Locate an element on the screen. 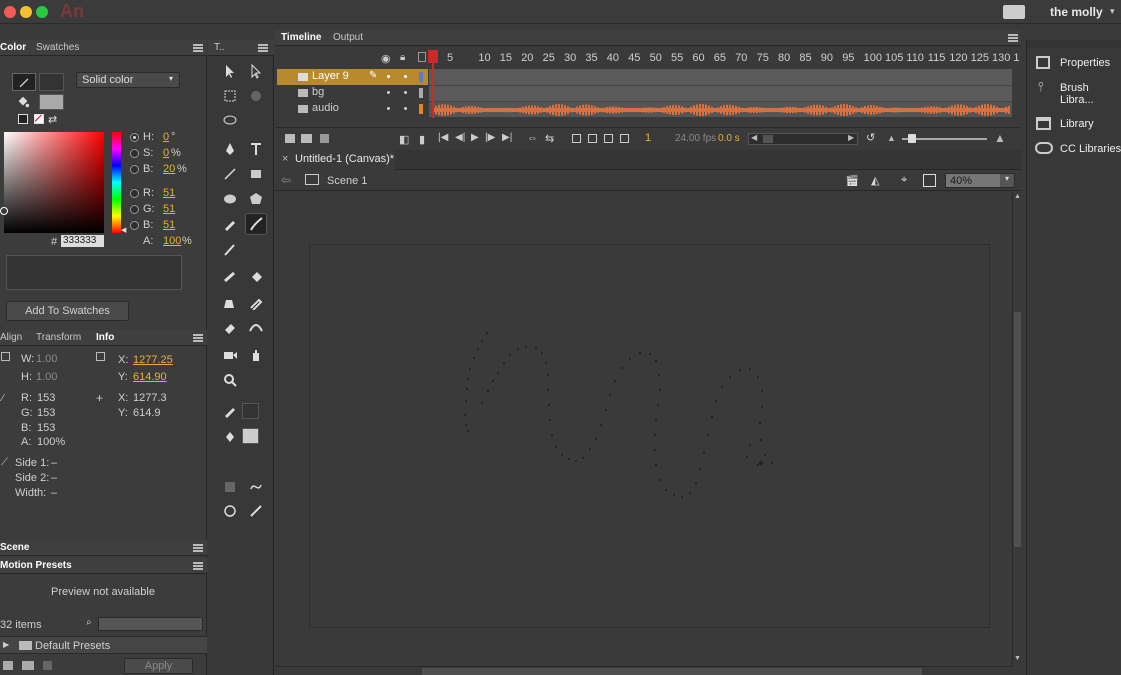 This screenshot has width=1121, height=675. lasso-tool-icon is located at coordinates (230, 121).